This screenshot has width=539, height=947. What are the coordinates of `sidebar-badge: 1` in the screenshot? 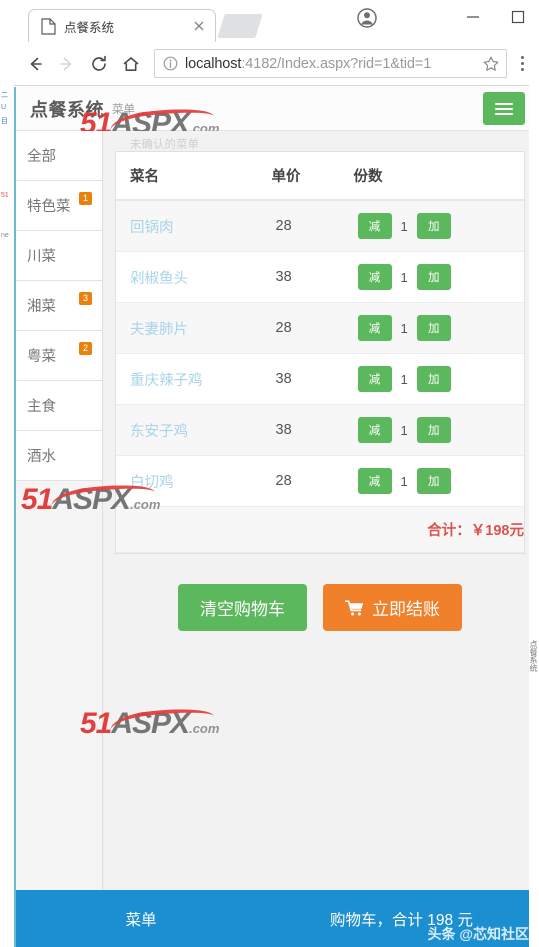 It's located at (85, 198).